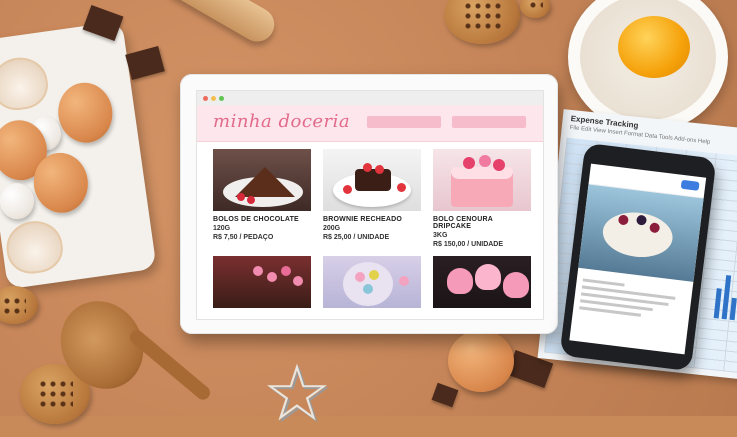  I want to click on maximize-window-dot, so click(221, 98).